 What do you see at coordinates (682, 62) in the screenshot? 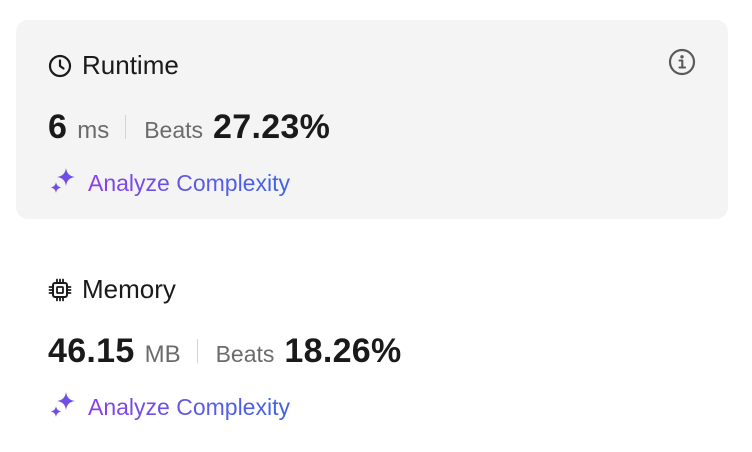
I see `info-icon` at bounding box center [682, 62].